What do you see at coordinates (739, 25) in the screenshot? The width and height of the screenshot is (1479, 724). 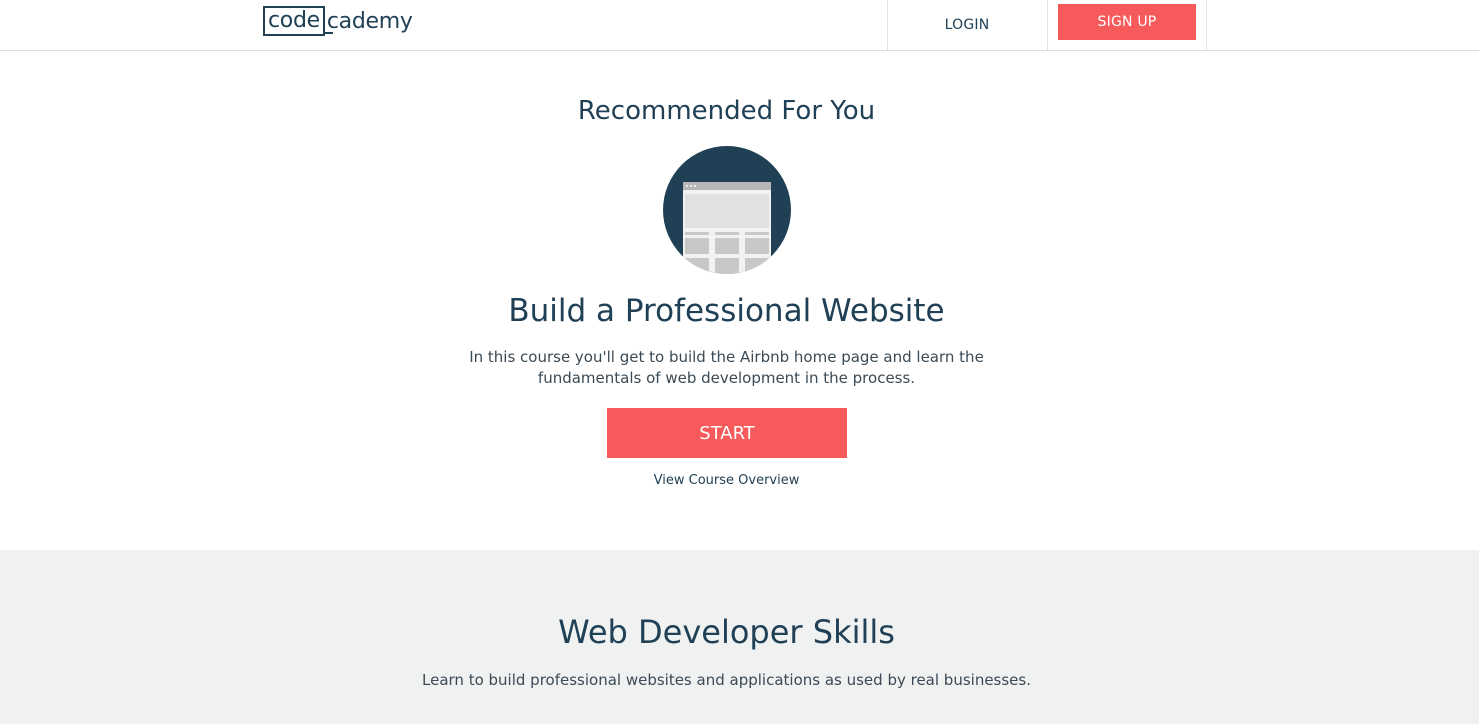 I see `site-header: code cademy LOGIN SIGN UP` at bounding box center [739, 25].